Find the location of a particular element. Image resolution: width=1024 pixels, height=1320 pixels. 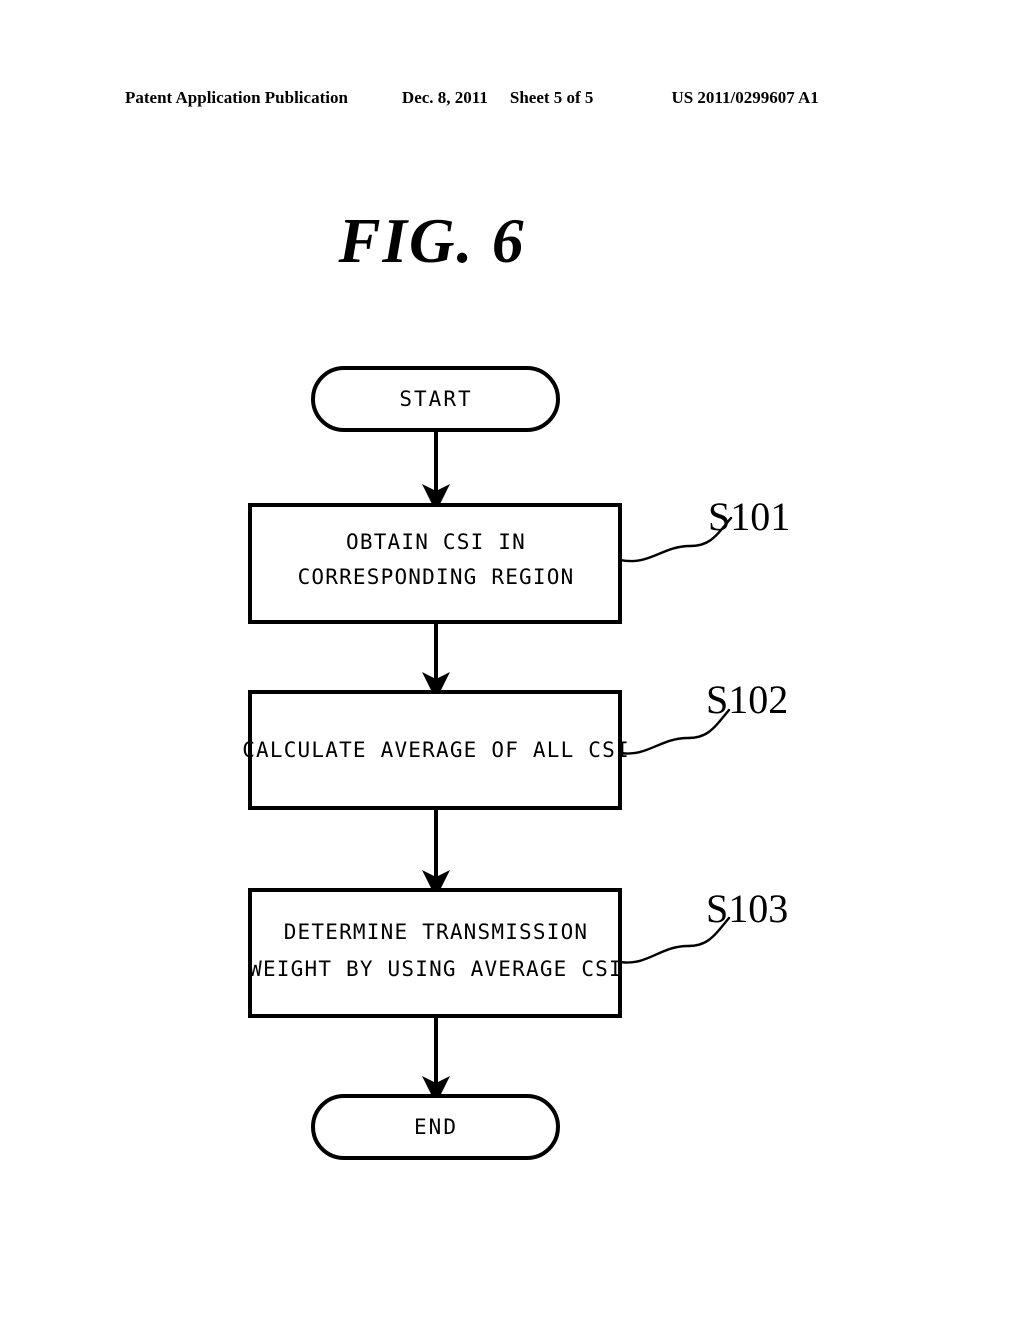

terminator-end-label: END is located at coordinates (436, 1127).